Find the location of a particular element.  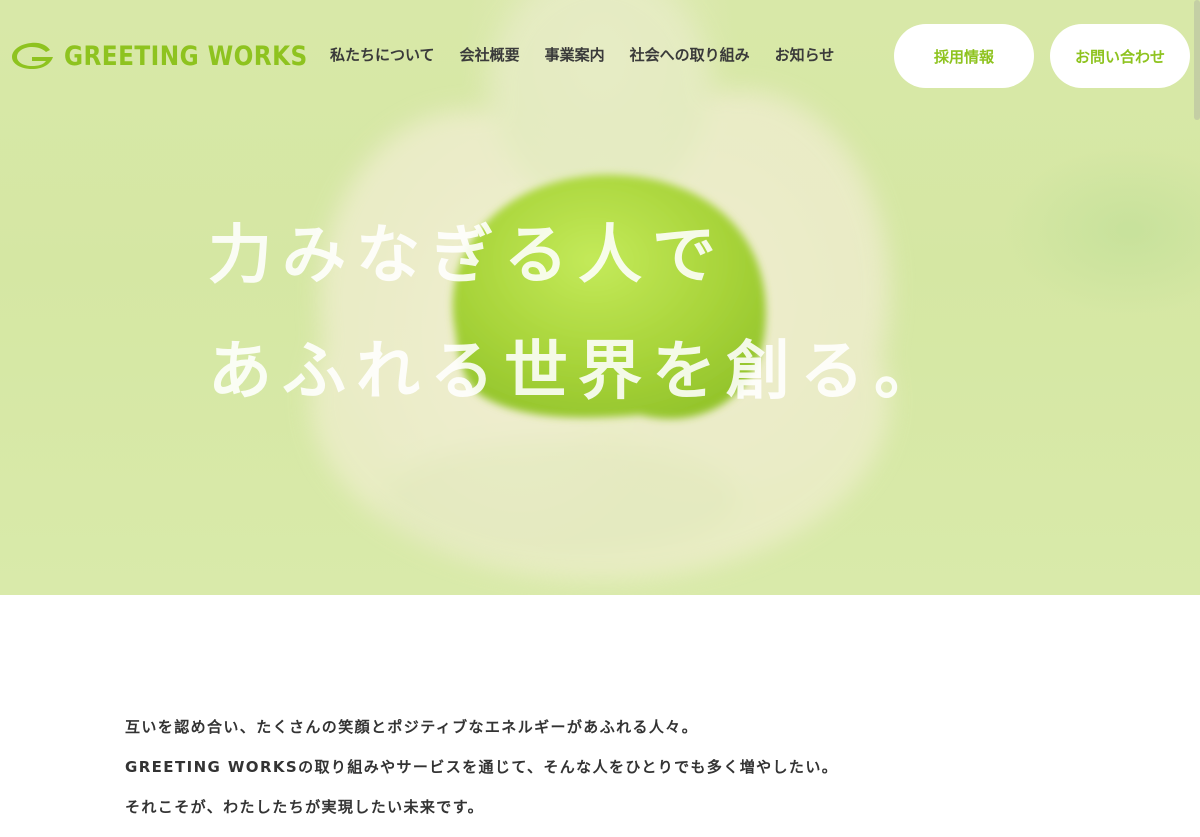

greeting-works-g-mark-icon is located at coordinates (32, 55).